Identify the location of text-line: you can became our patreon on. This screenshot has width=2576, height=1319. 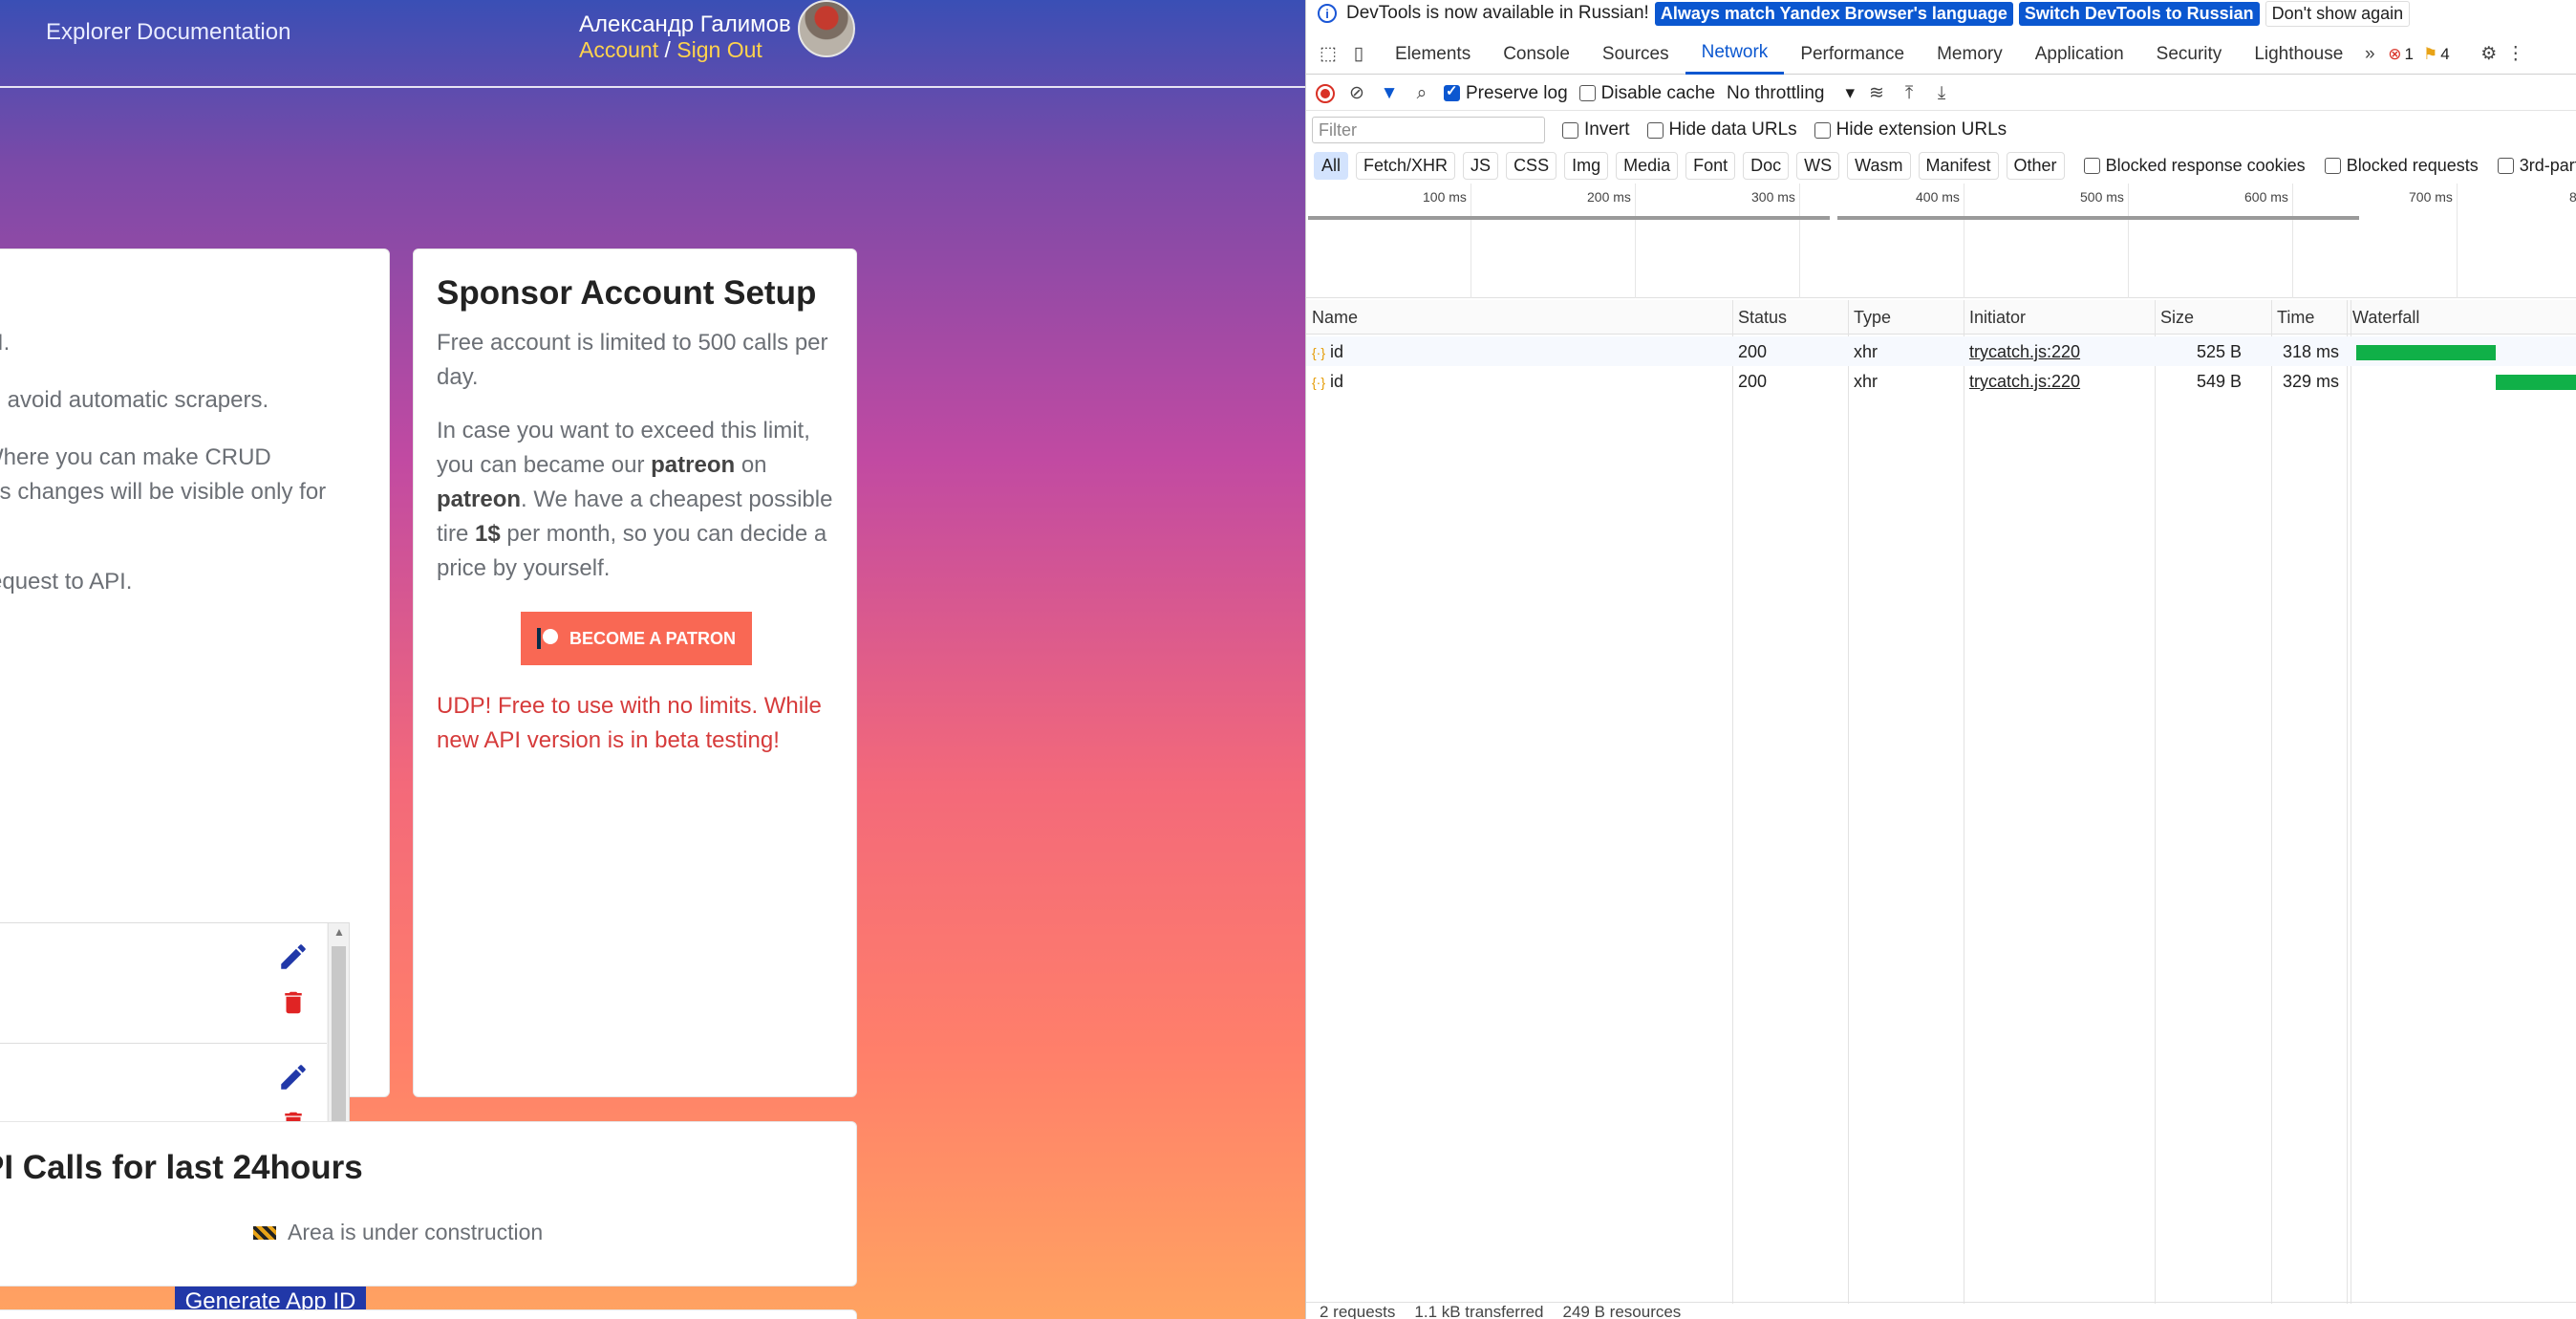
(634, 465).